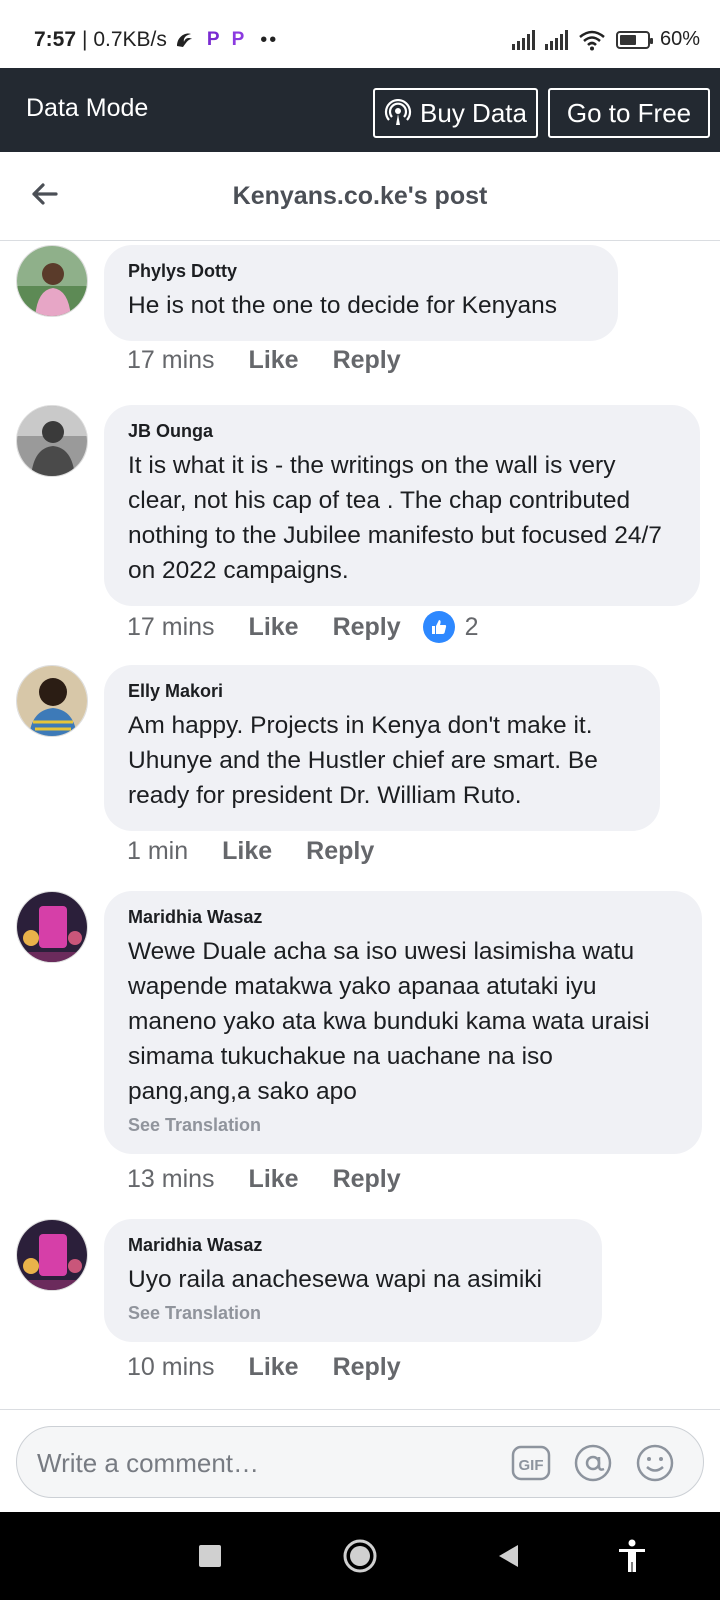  What do you see at coordinates (87, 108) in the screenshot?
I see `data-mode-title: Data Mode` at bounding box center [87, 108].